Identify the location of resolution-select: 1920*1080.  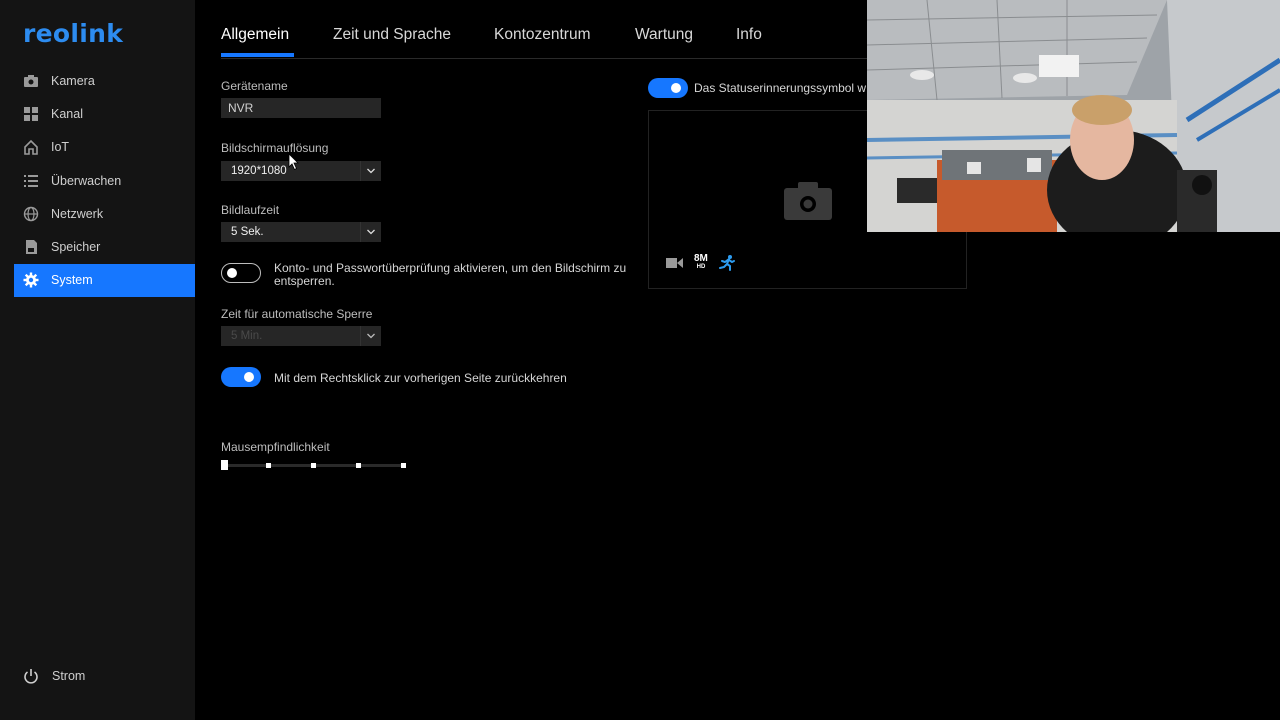
(301, 171).